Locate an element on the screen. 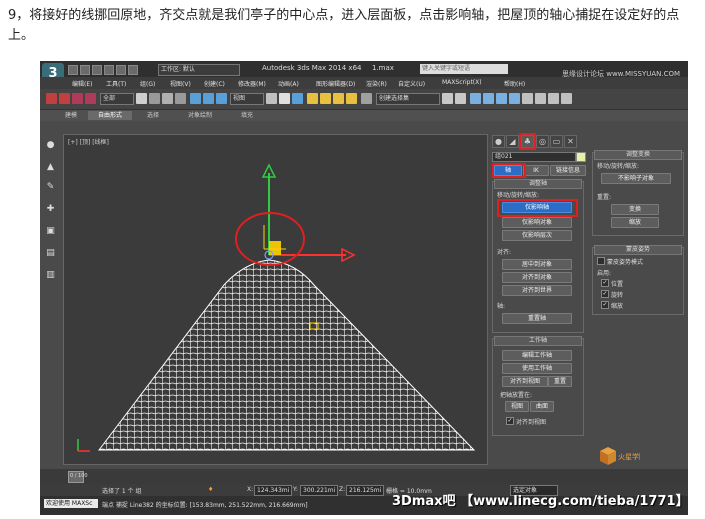 The image size is (705, 519). reset-working-pivot-button: 重置 is located at coordinates (560, 381).